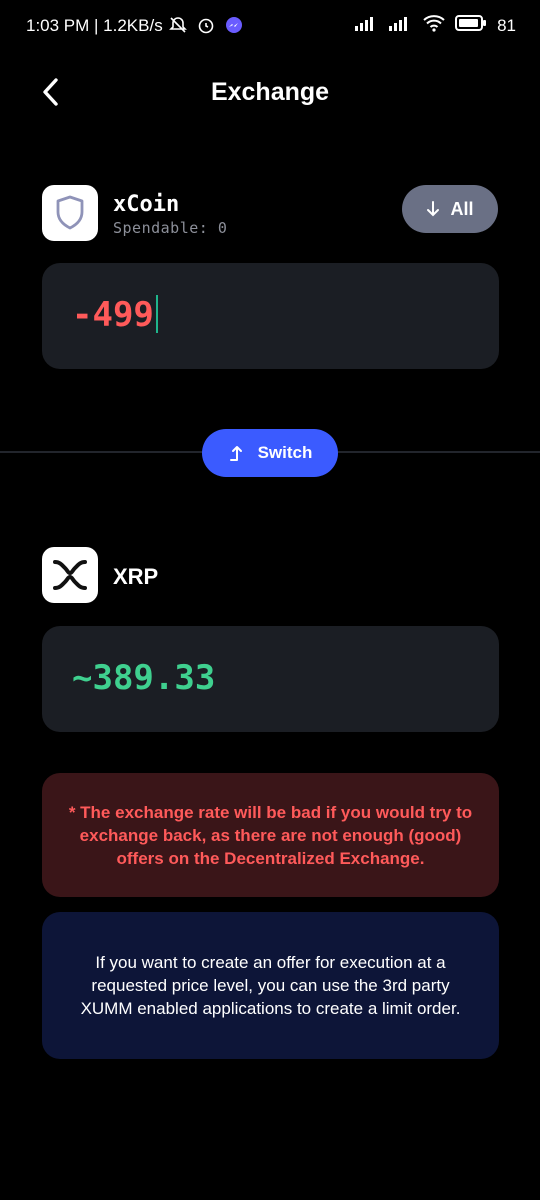 The width and height of the screenshot is (540, 1200). Describe the element at coordinates (270, 92) in the screenshot. I see `page-title: Exchange` at that location.